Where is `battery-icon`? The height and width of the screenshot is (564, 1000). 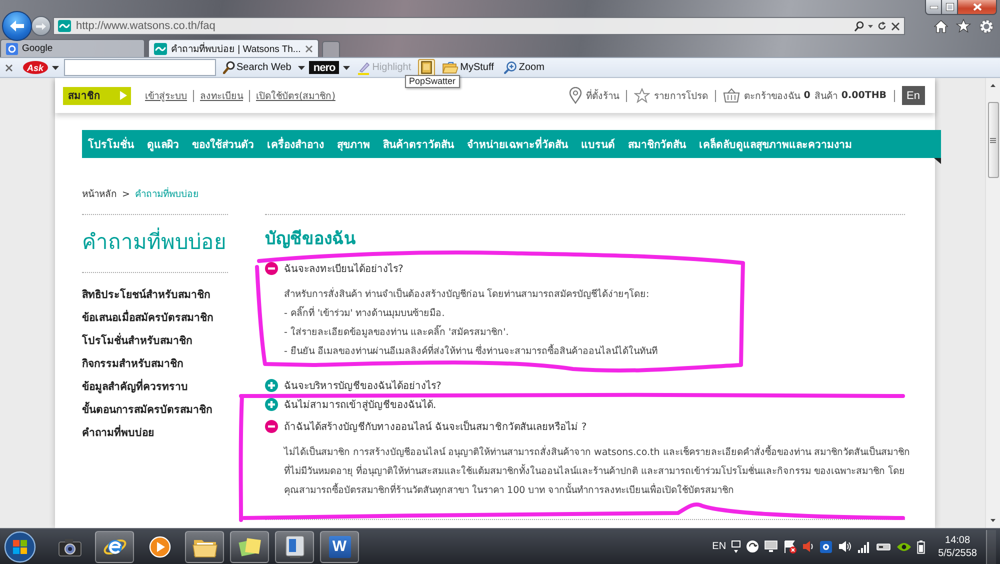
battery-icon is located at coordinates (921, 547).